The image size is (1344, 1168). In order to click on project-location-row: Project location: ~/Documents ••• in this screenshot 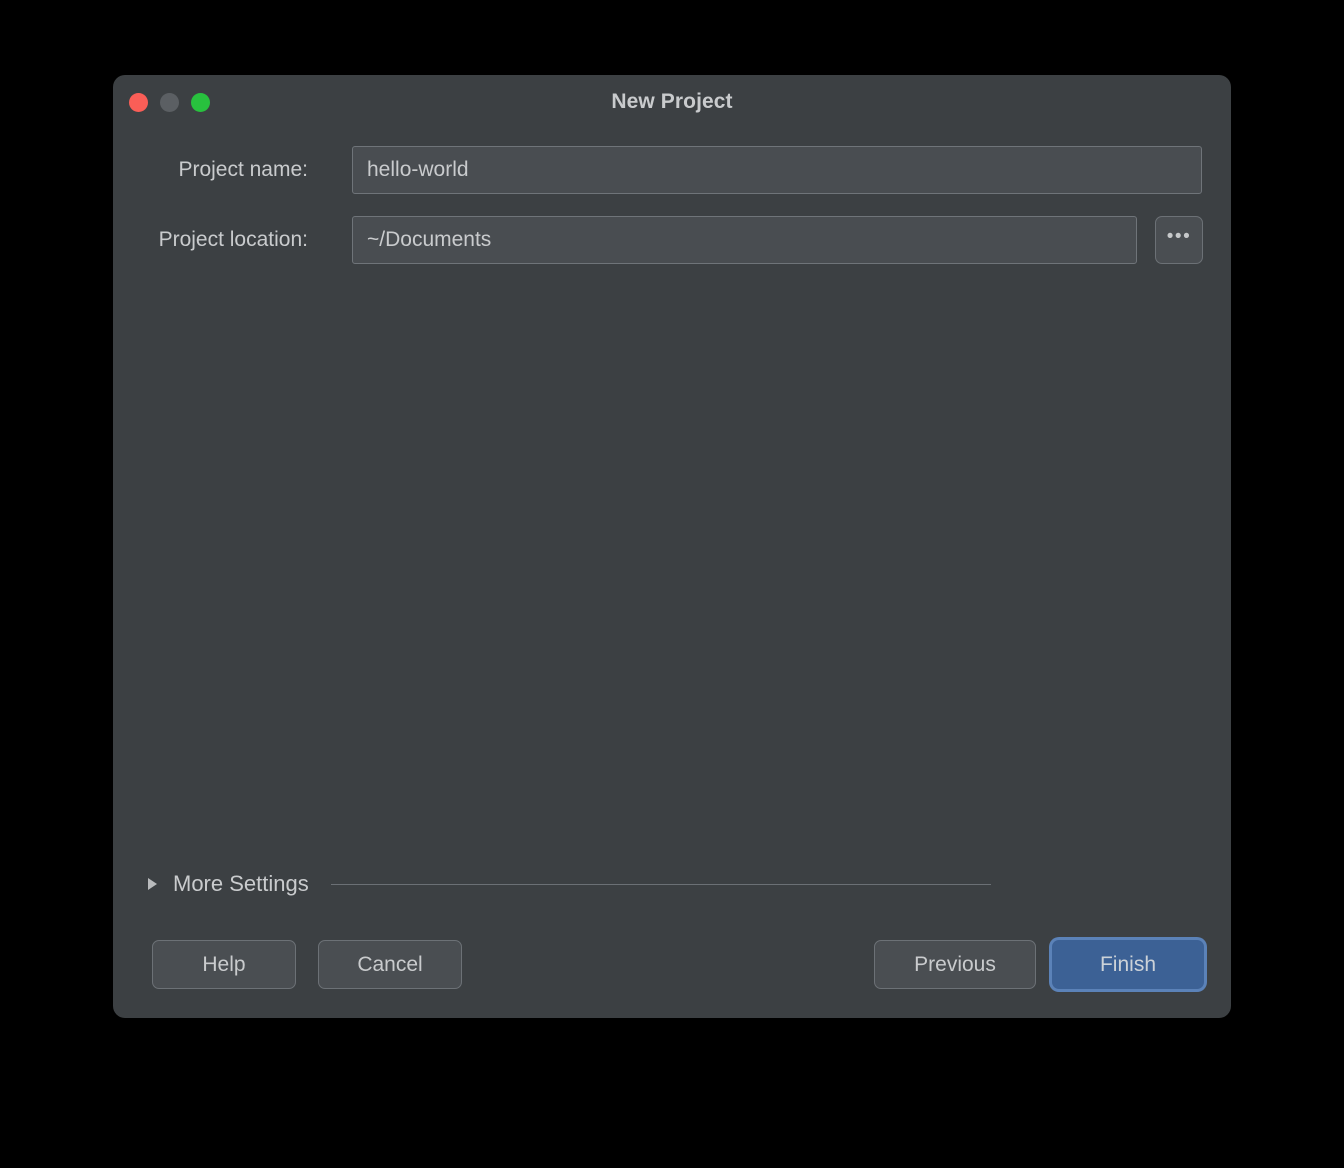, I will do `click(672, 240)`.